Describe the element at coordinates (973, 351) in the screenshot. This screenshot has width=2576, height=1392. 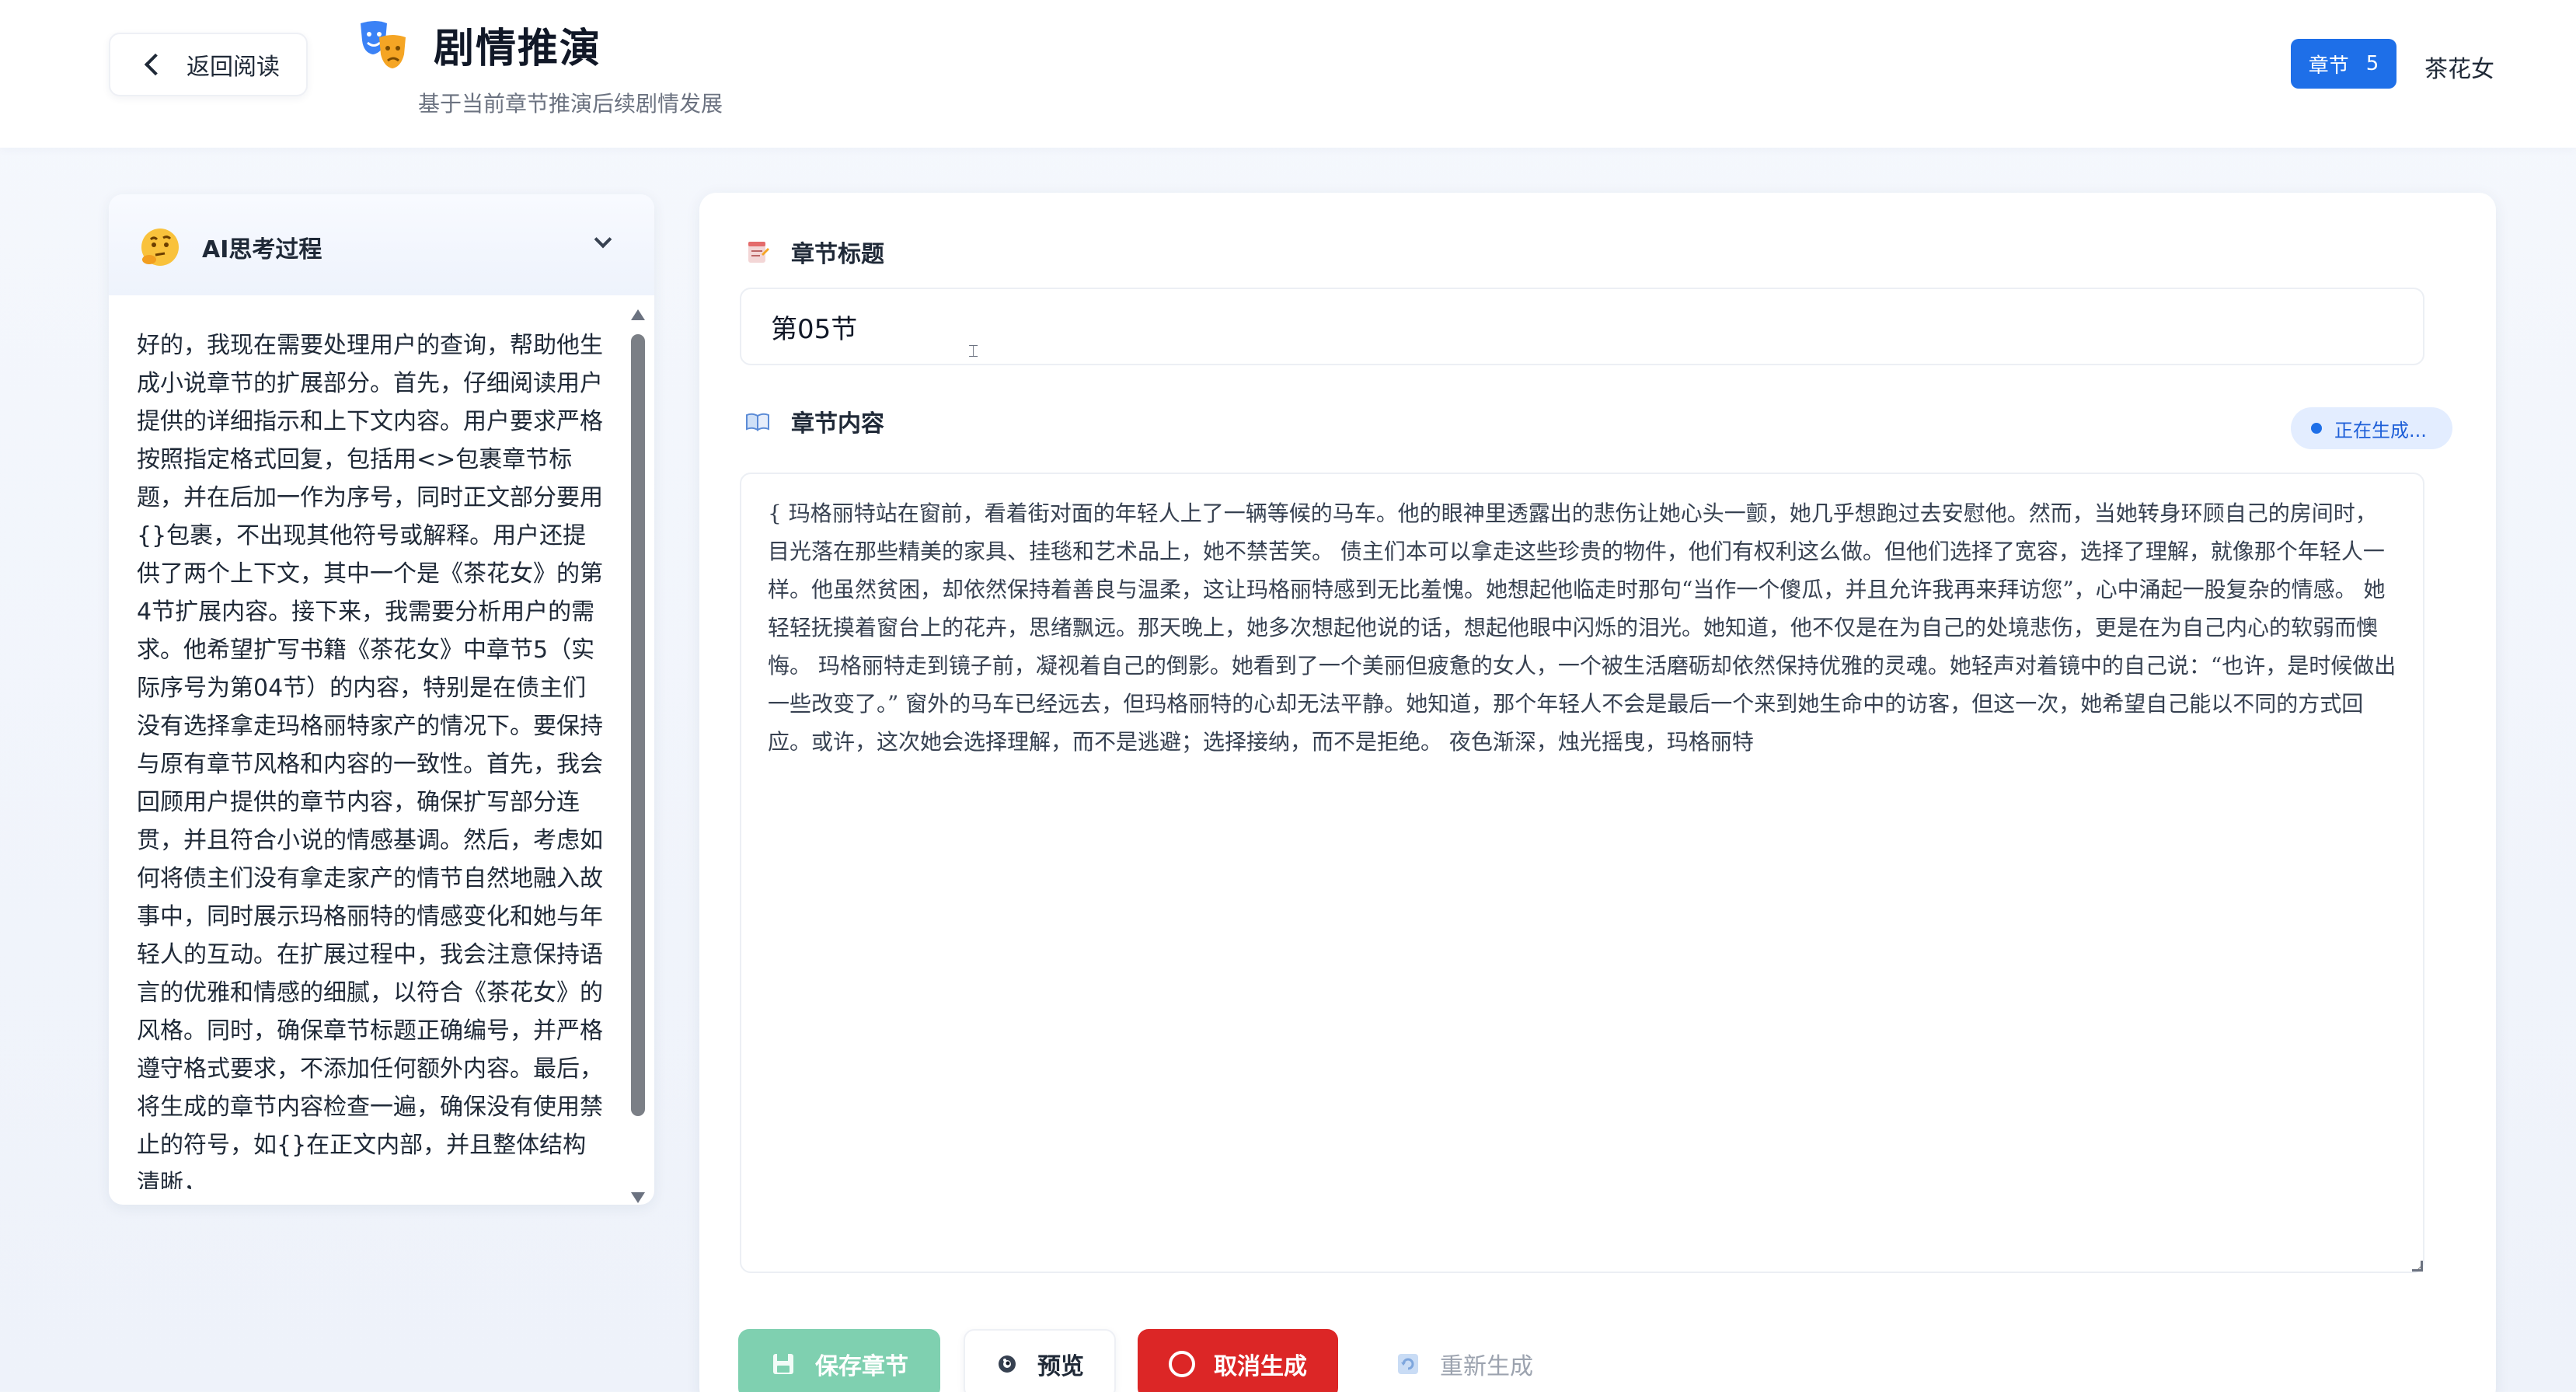
I see `mouse-cursor-icon: ⌶` at that location.